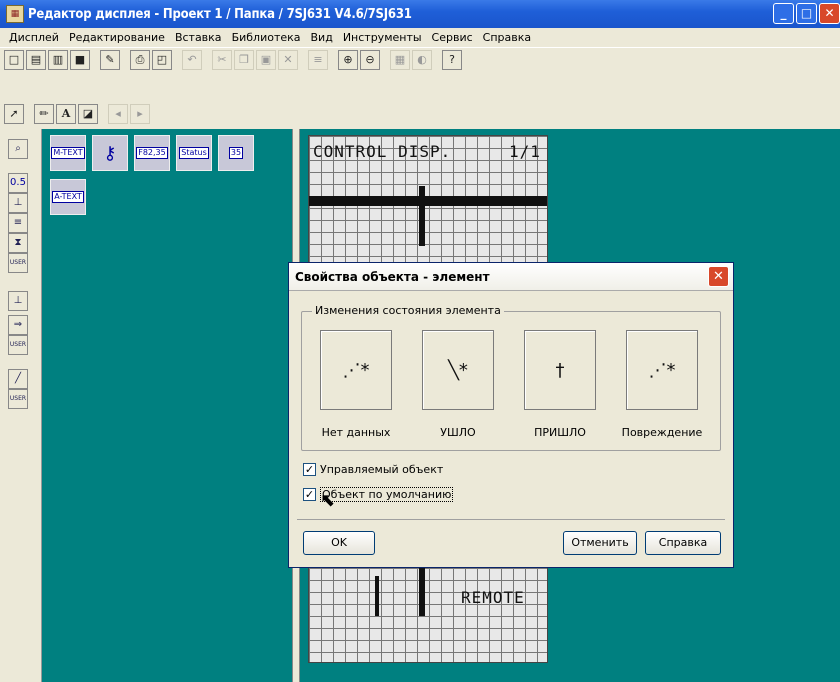 The height and width of the screenshot is (682, 840). What do you see at coordinates (309, 469) in the screenshot?
I see `controlled-object-checkbox: ✓` at bounding box center [309, 469].